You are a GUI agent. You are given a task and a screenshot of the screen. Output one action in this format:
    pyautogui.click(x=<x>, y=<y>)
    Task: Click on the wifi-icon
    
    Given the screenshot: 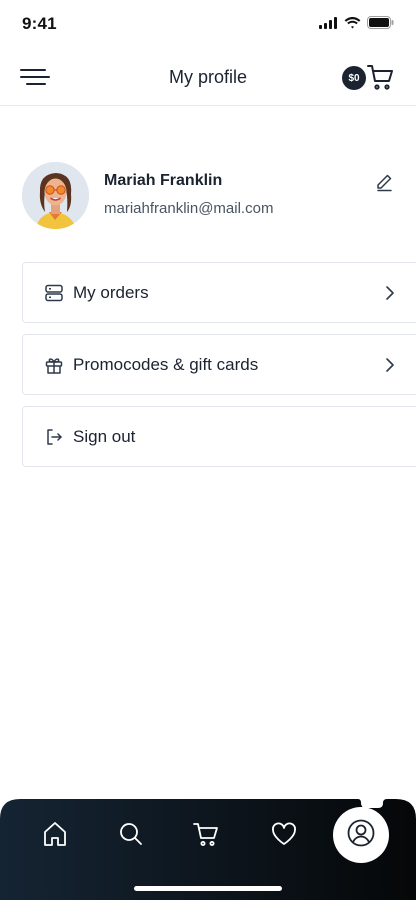 What is the action you would take?
    pyautogui.click(x=352, y=25)
    